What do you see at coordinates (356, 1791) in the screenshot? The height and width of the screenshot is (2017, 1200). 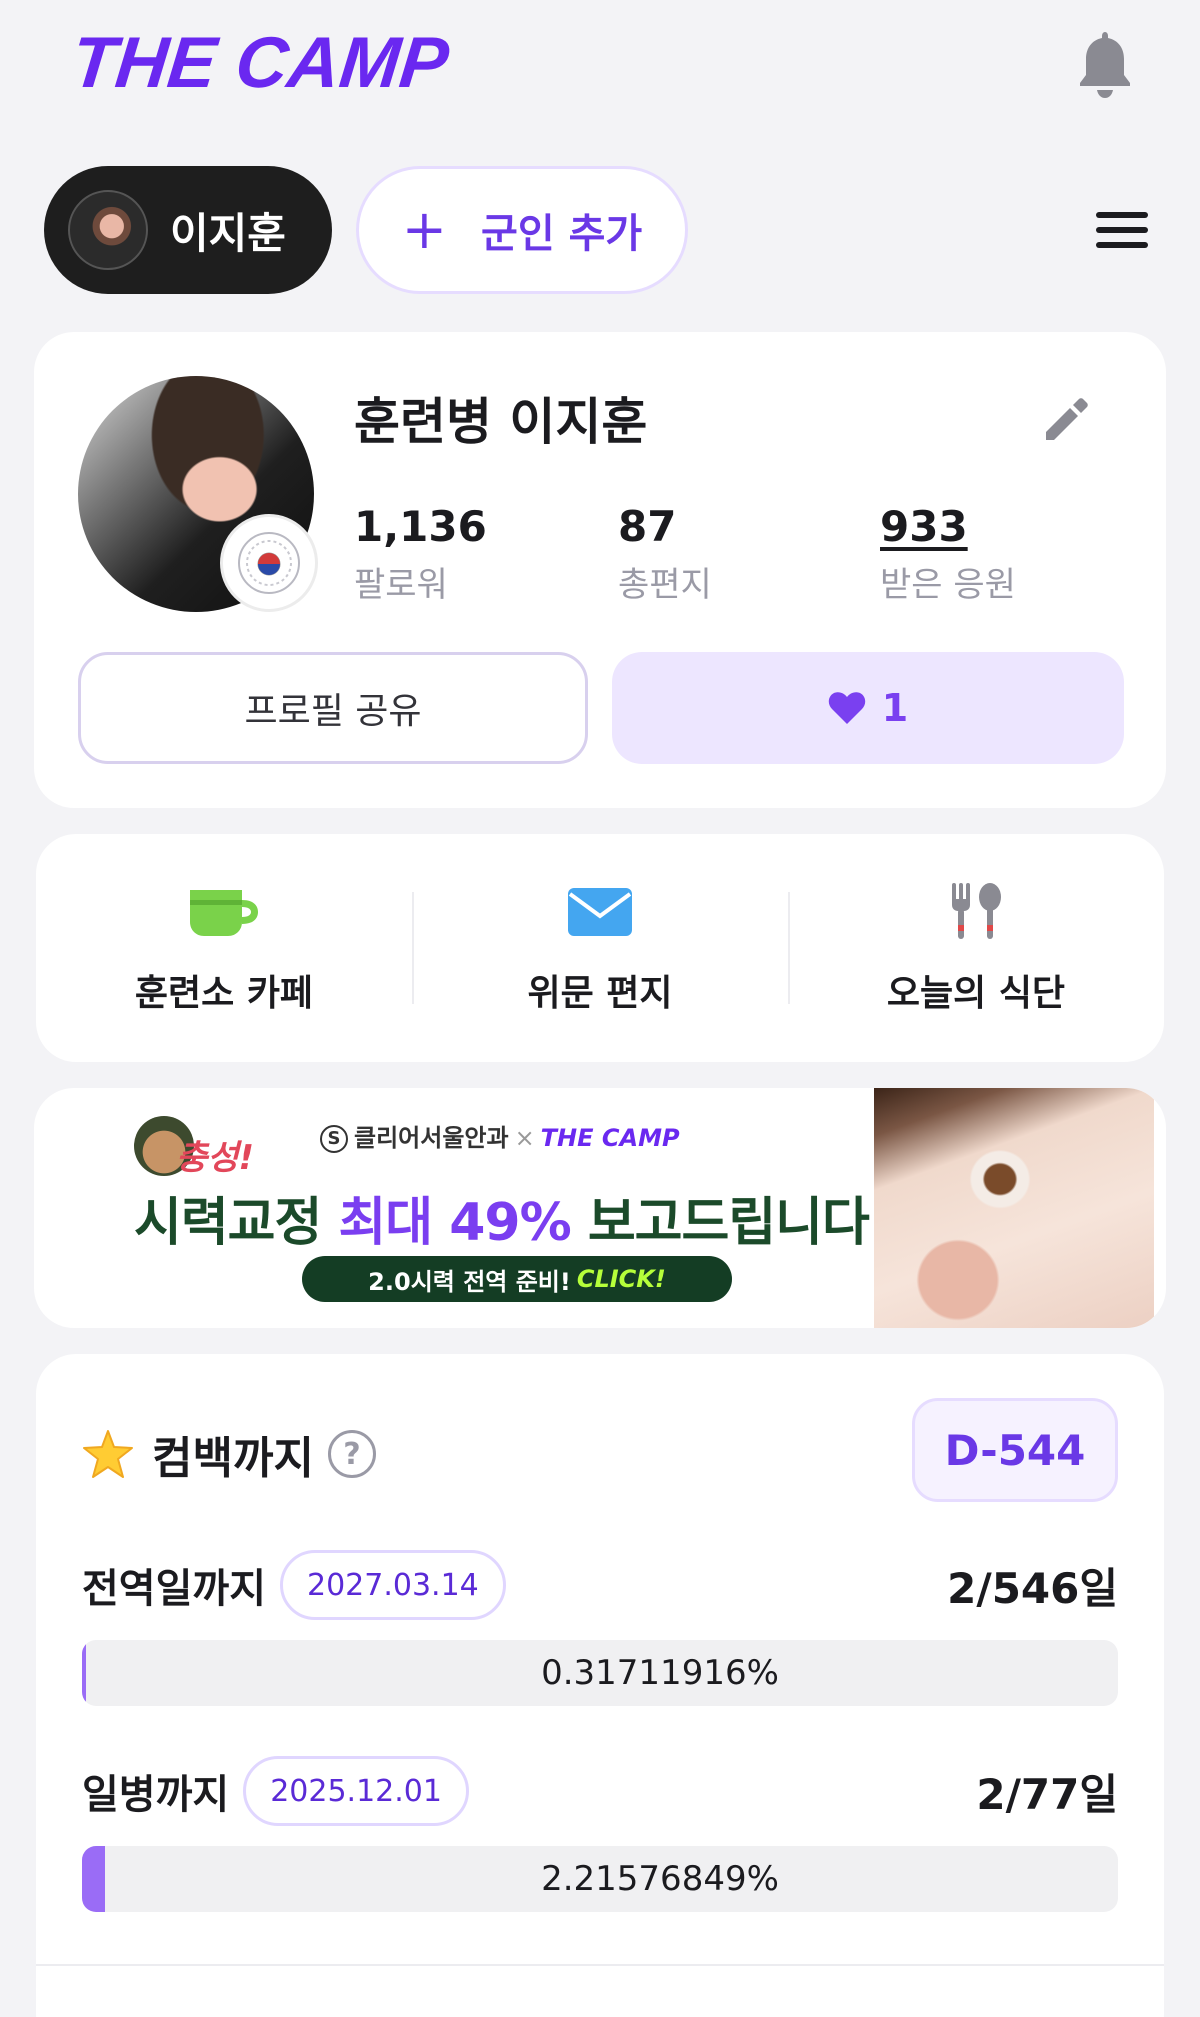 I see `progress-date-badge: 2025.12.01` at bounding box center [356, 1791].